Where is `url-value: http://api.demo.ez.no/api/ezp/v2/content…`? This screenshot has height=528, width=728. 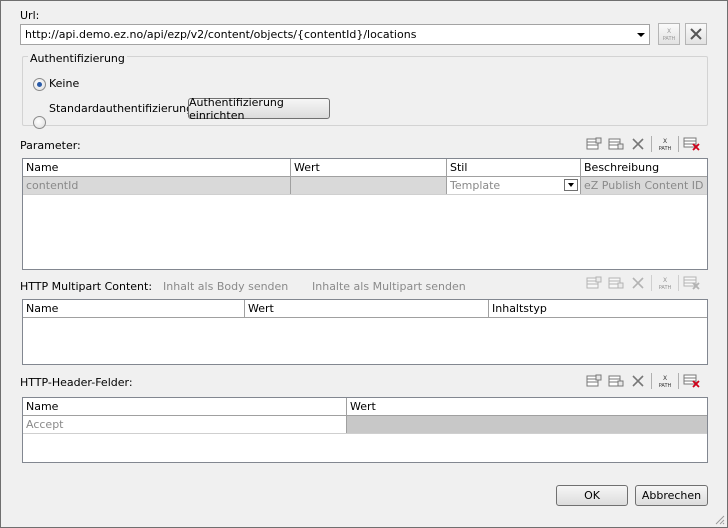
url-value: http://api.demo.ez.no/api/ezp/v2/content… is located at coordinates (221, 34).